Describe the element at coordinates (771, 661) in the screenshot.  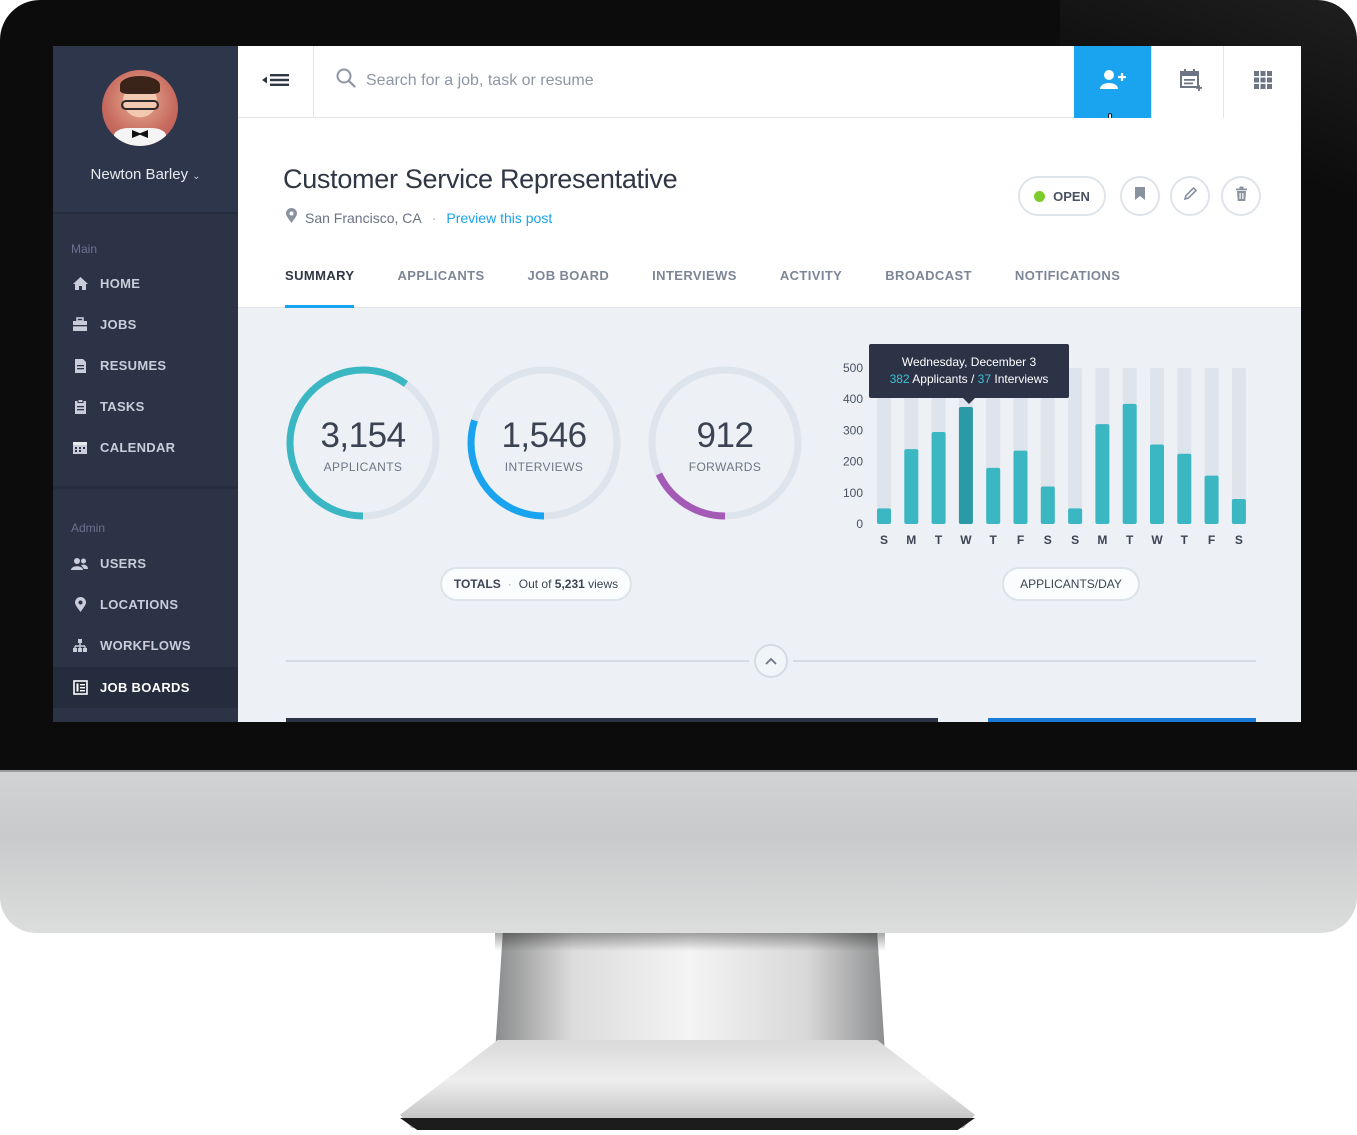
I see `collapse-section-button` at that location.